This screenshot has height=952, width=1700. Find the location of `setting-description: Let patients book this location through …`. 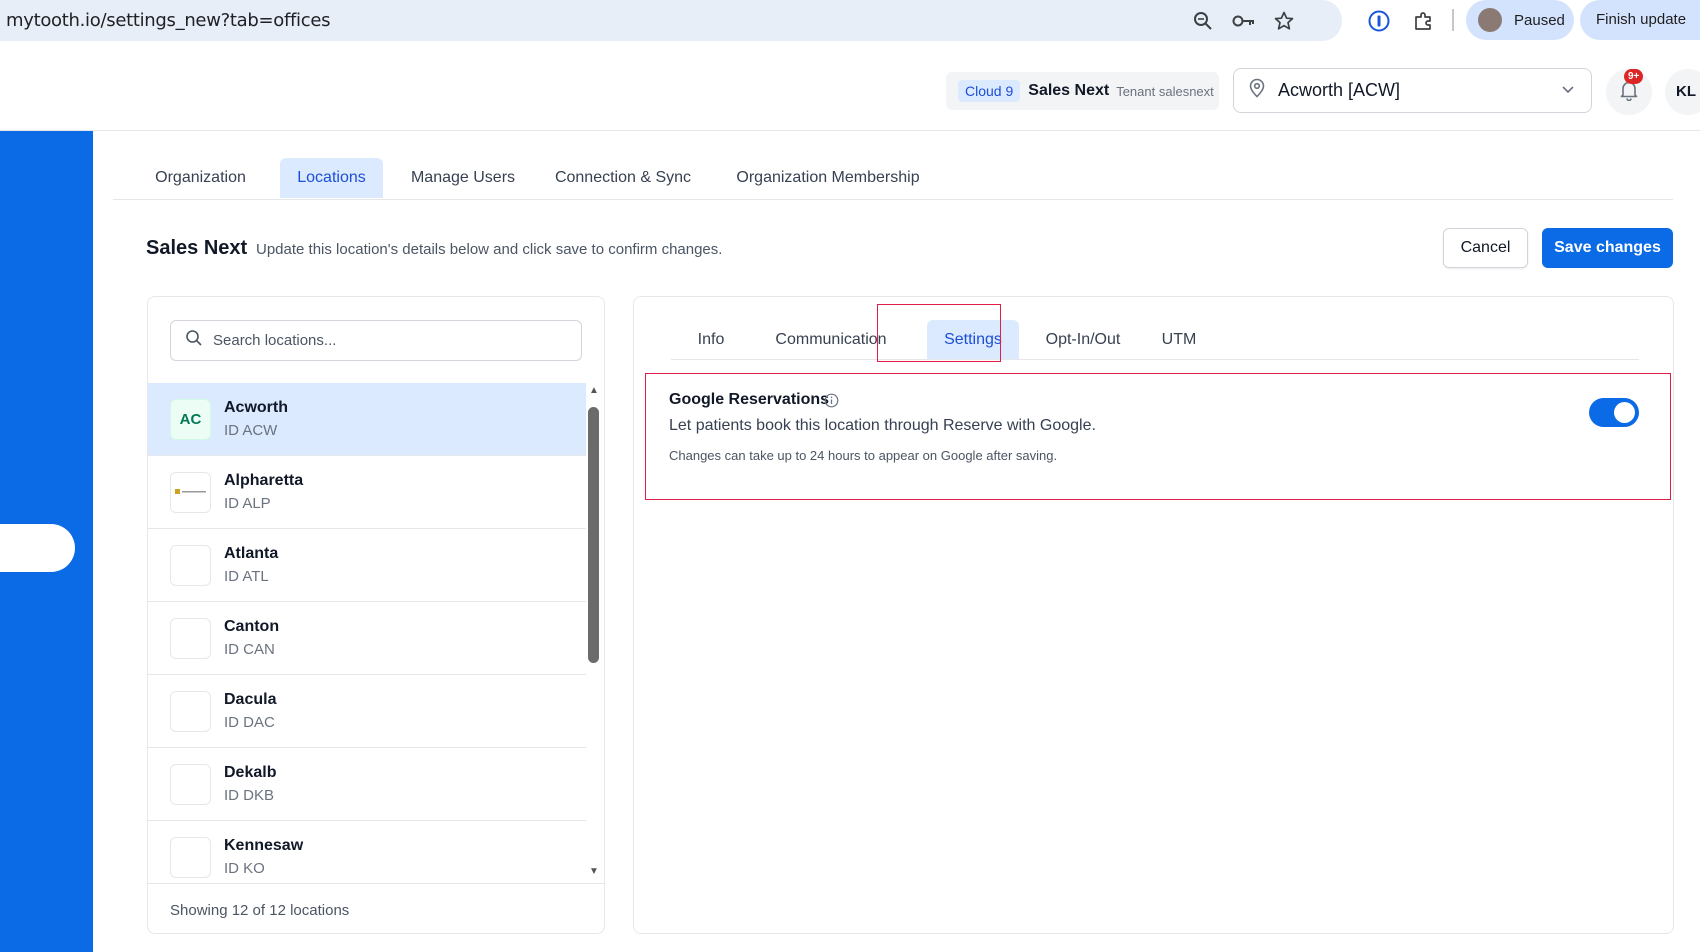

setting-description: Let patients book this location through … is located at coordinates (882, 425).